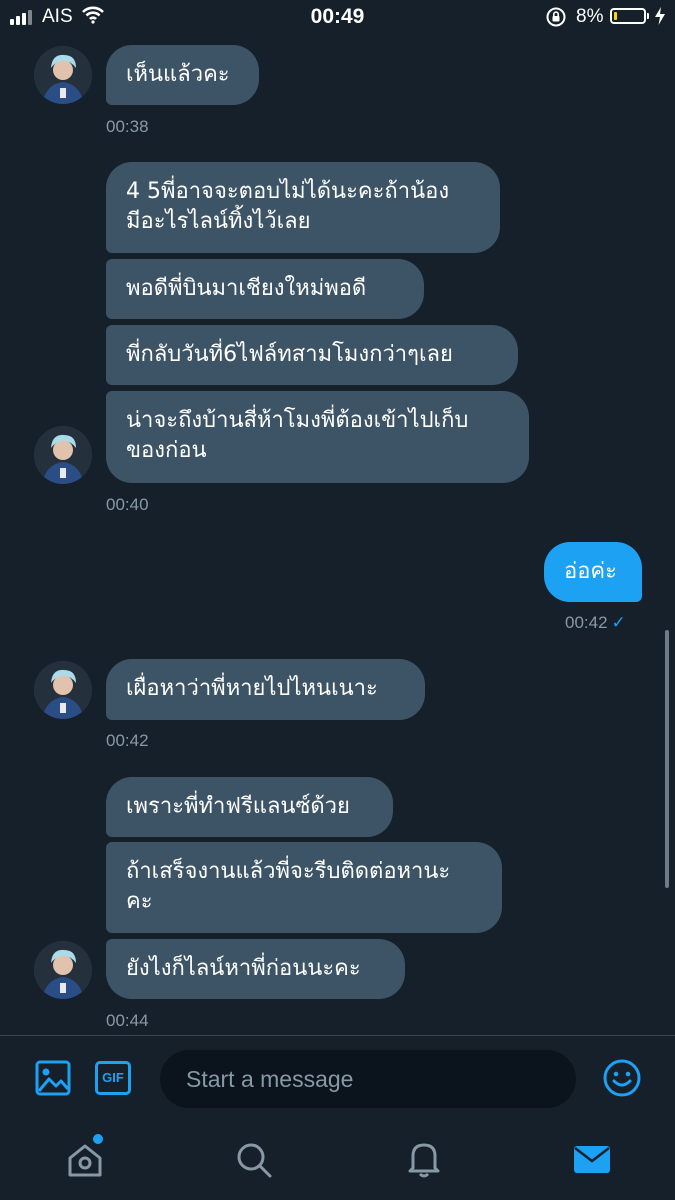 This screenshot has width=675, height=1200. What do you see at coordinates (337, 1160) in the screenshot?
I see `tab-bar` at bounding box center [337, 1160].